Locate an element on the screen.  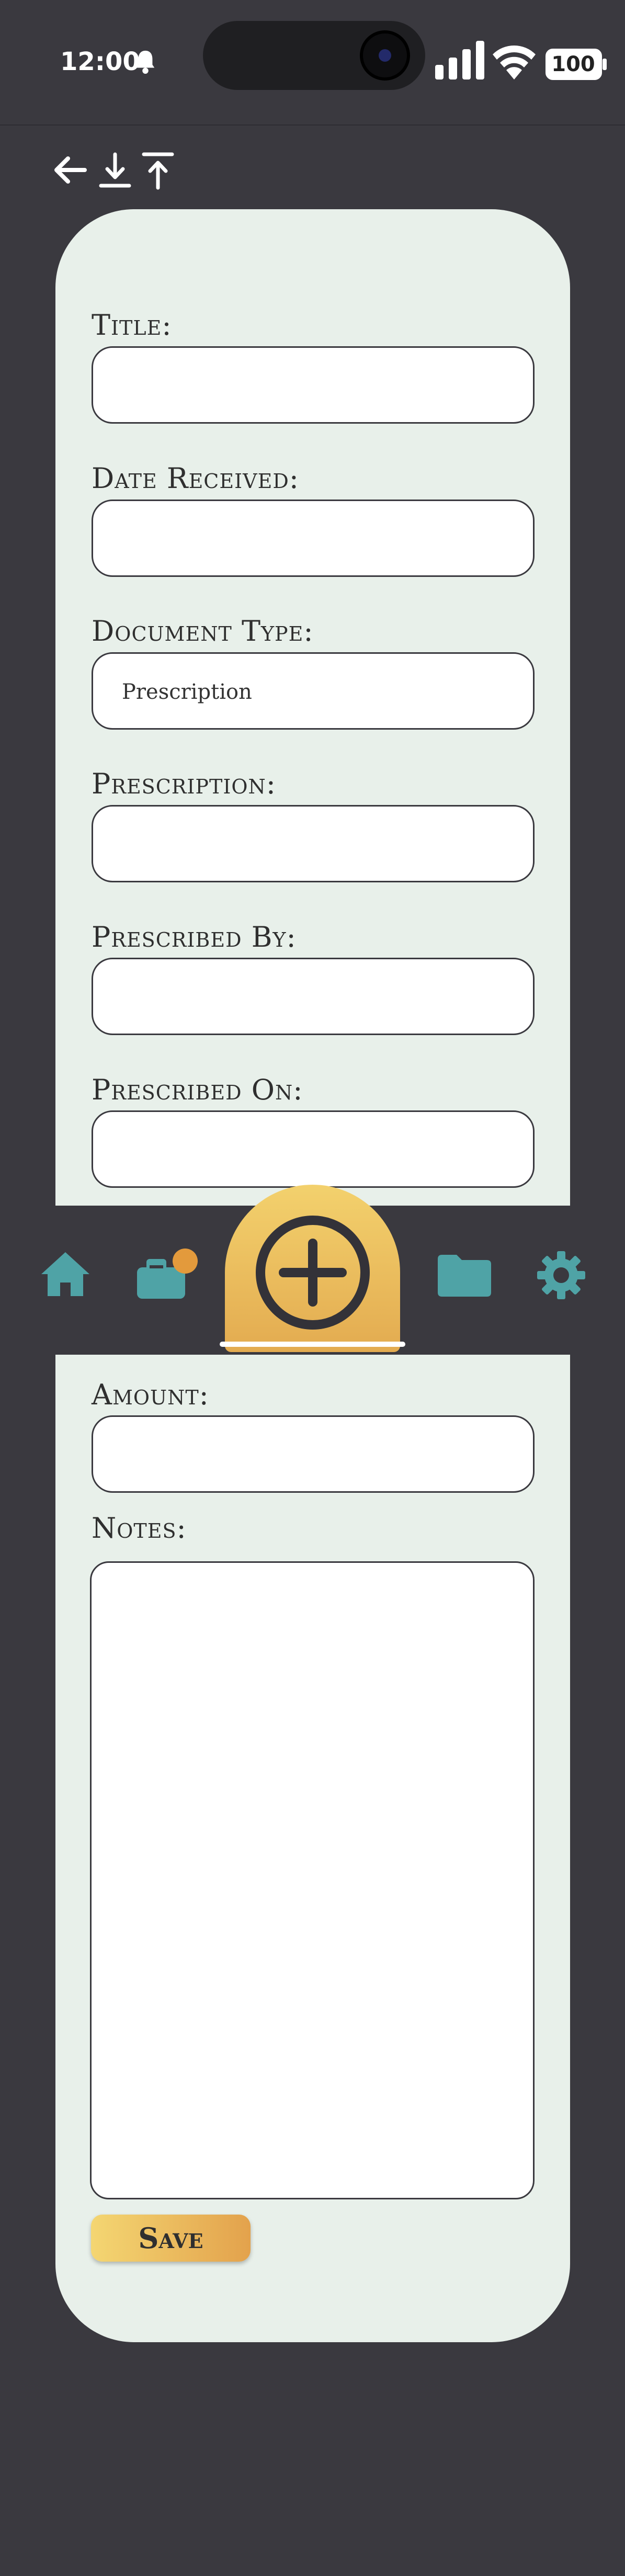
prescription-label: Prescription: is located at coordinates (184, 783).